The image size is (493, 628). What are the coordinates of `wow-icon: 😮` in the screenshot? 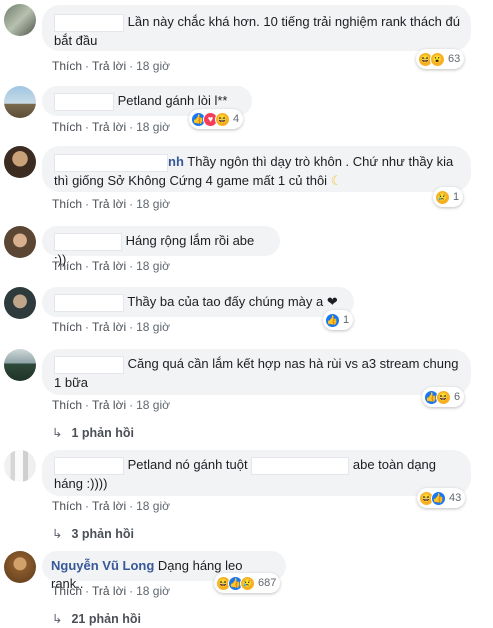 It's located at (437, 59).